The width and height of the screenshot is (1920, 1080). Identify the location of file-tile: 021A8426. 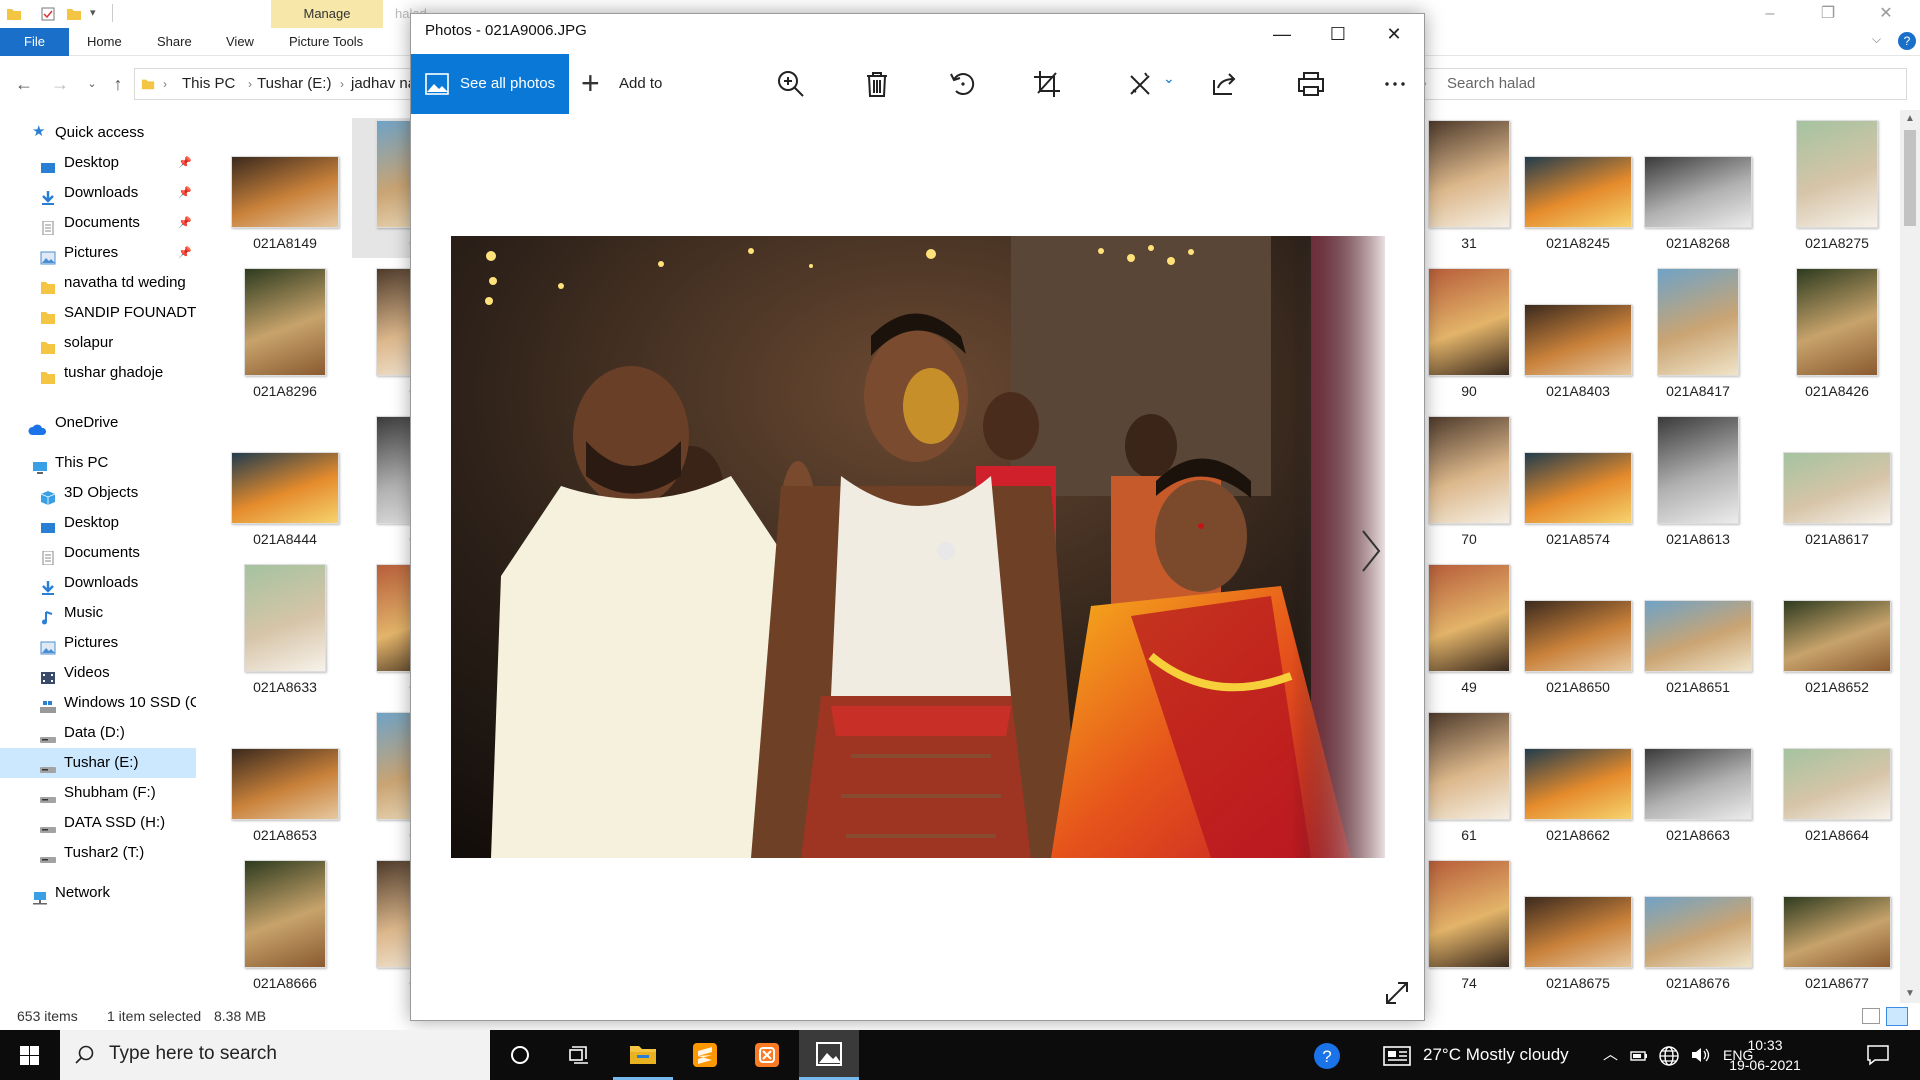
(1836, 336).